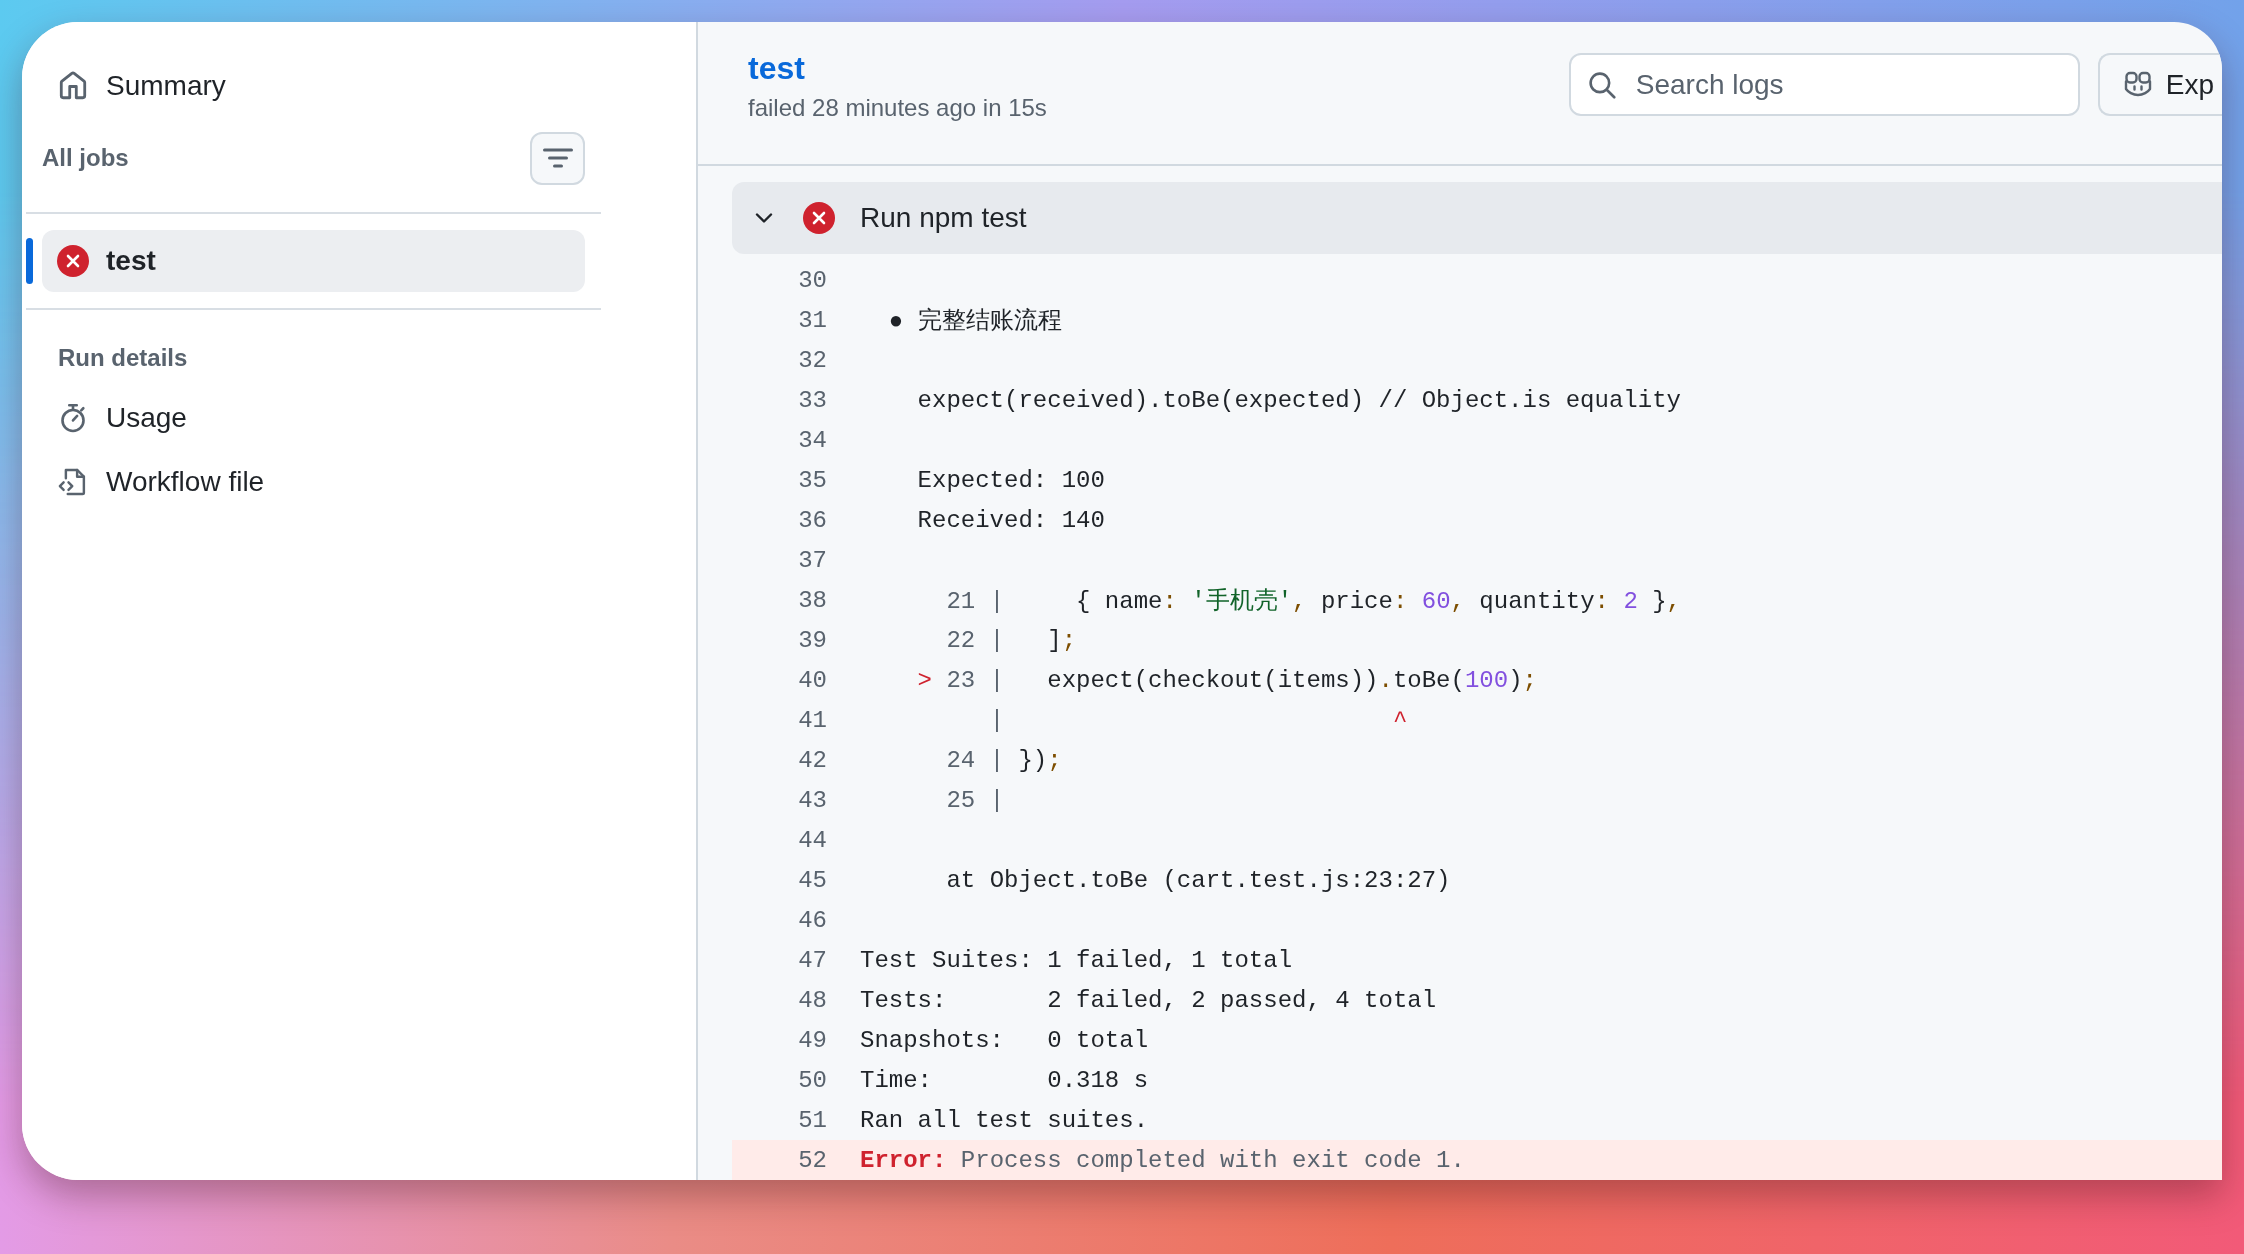 The height and width of the screenshot is (1254, 2244). I want to click on line-number: 34, so click(812, 440).